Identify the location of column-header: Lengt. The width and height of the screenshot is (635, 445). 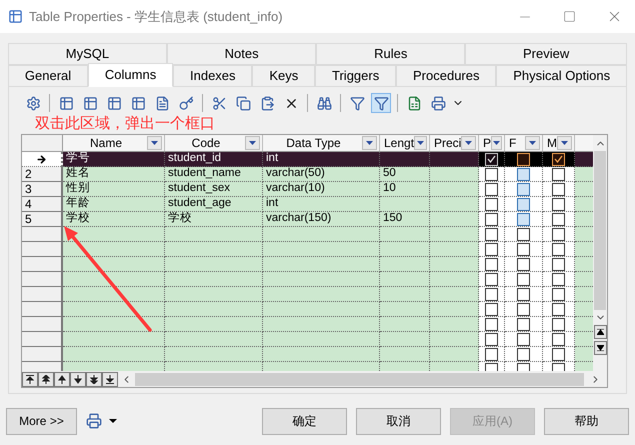
(405, 143).